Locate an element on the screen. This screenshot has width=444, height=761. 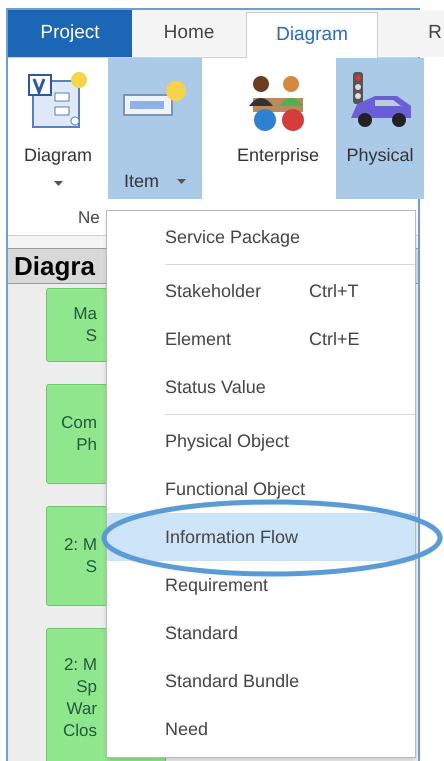
diagram-icon is located at coordinates (58, 100).